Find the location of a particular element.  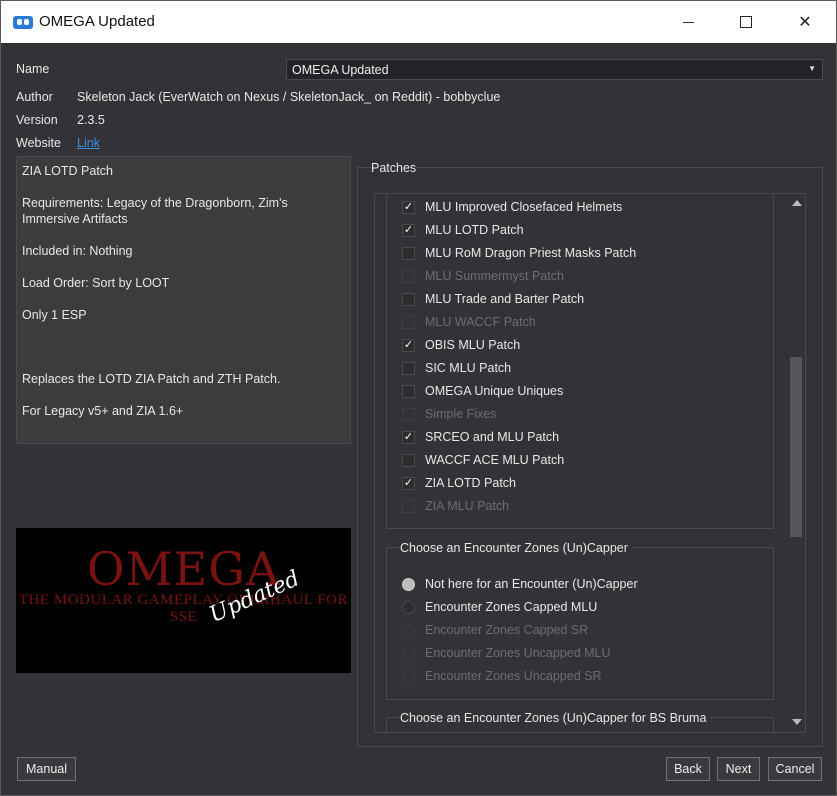

patch-checkbox-item: SIC MLU Patch is located at coordinates (456, 368).